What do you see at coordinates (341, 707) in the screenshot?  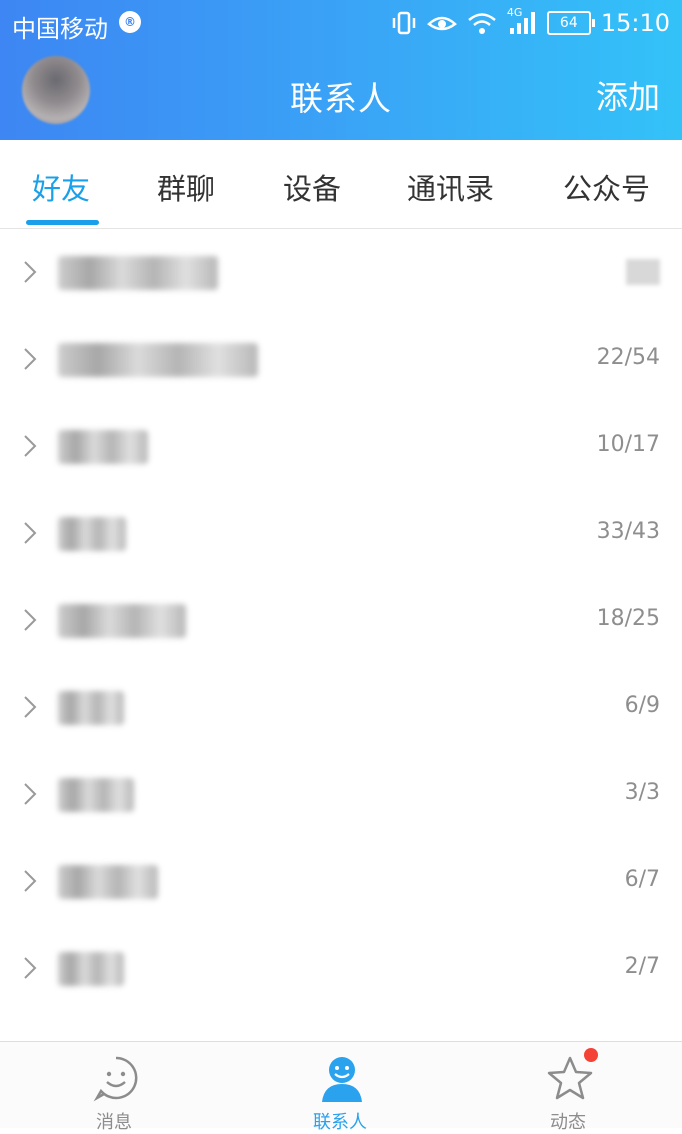 I see `friend-group-row: 6/9` at bounding box center [341, 707].